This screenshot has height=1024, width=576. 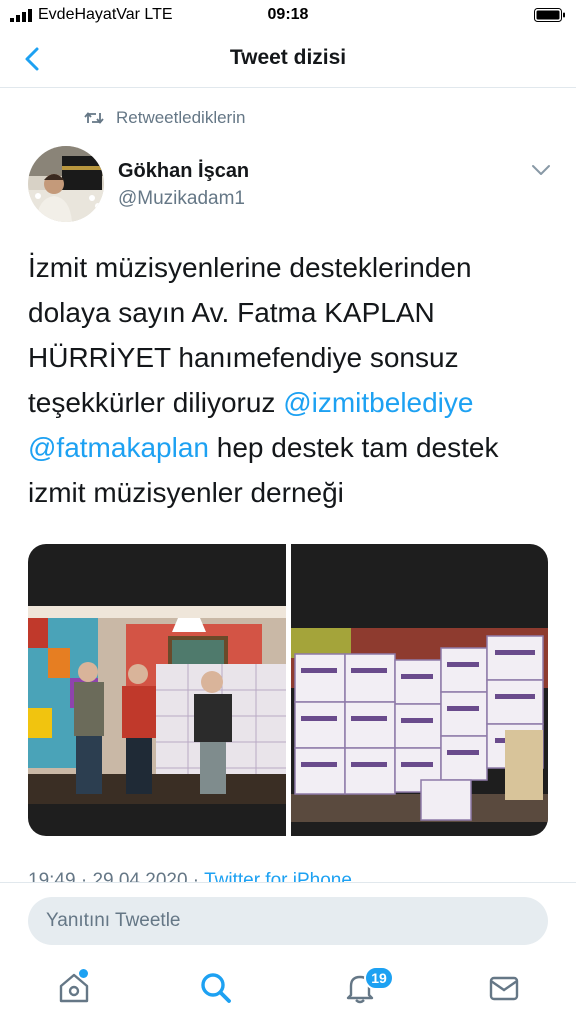 I want to click on reply-bar: Yanıtını Tweetle, so click(x=288, y=920).